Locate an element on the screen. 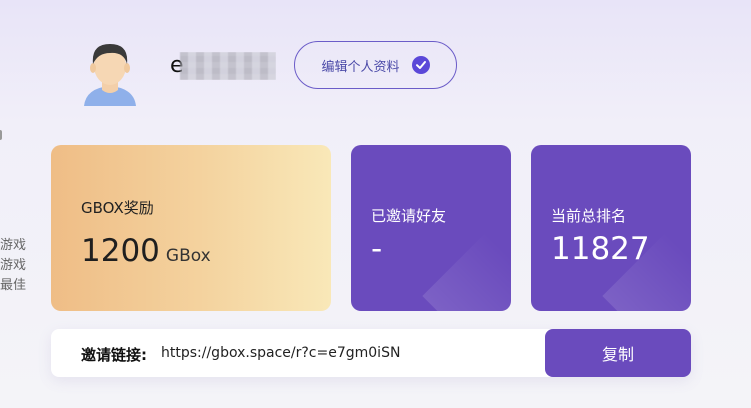 Image resolution: width=751 pixels, height=408 pixels. username-redaction is located at coordinates (228, 66).